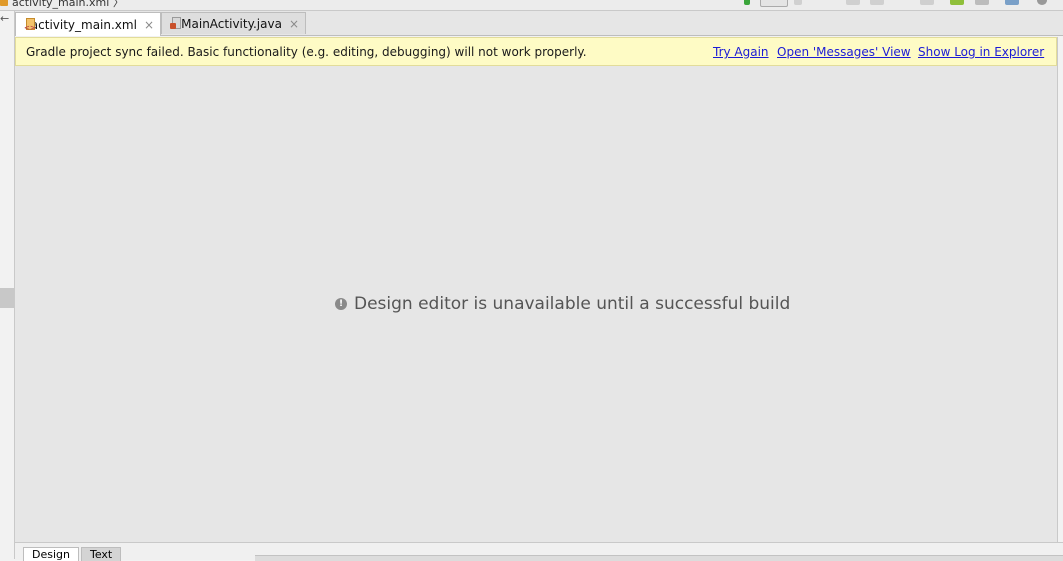  Describe the element at coordinates (60, 4) in the screenshot. I see `breadcrumb-file: activity_main.xml` at that location.